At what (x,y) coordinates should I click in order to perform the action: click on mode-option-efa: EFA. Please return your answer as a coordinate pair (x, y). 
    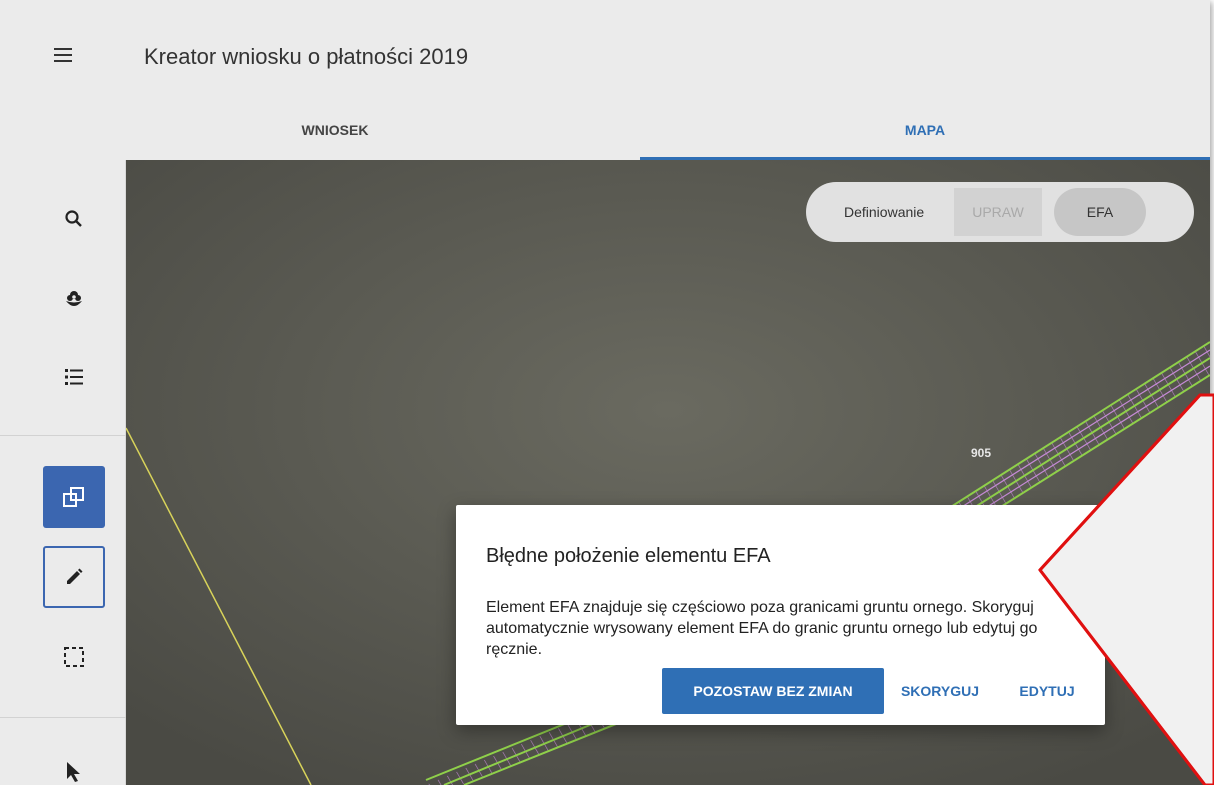
    Looking at the image, I should click on (1100, 212).